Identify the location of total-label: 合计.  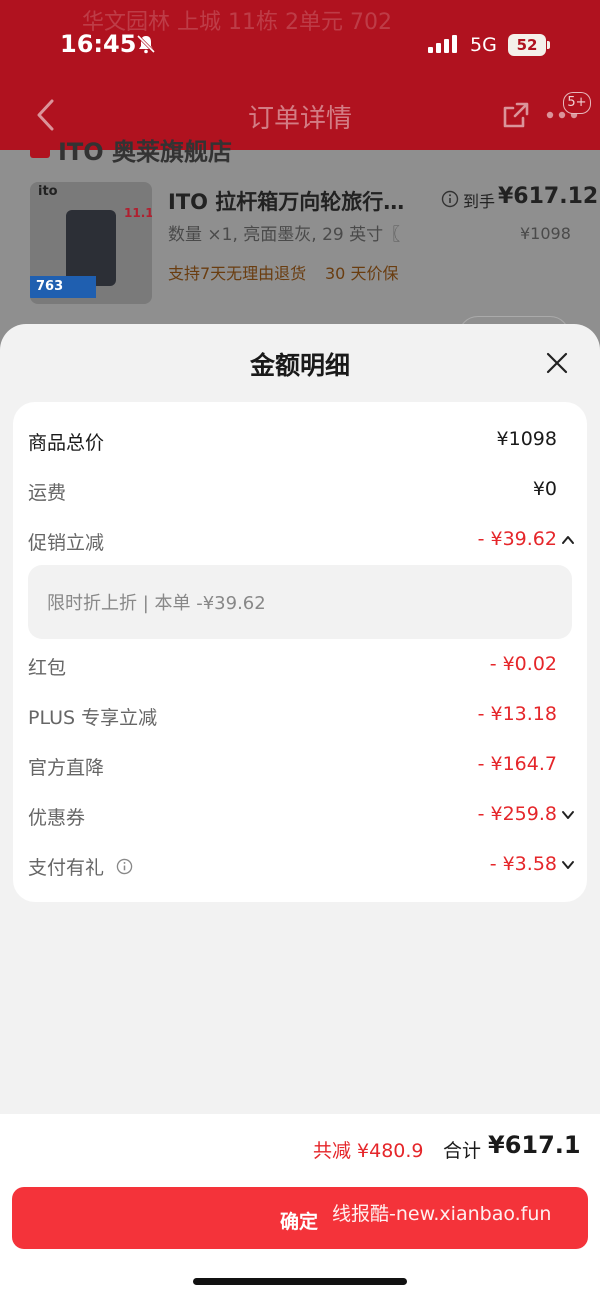
(462, 1151).